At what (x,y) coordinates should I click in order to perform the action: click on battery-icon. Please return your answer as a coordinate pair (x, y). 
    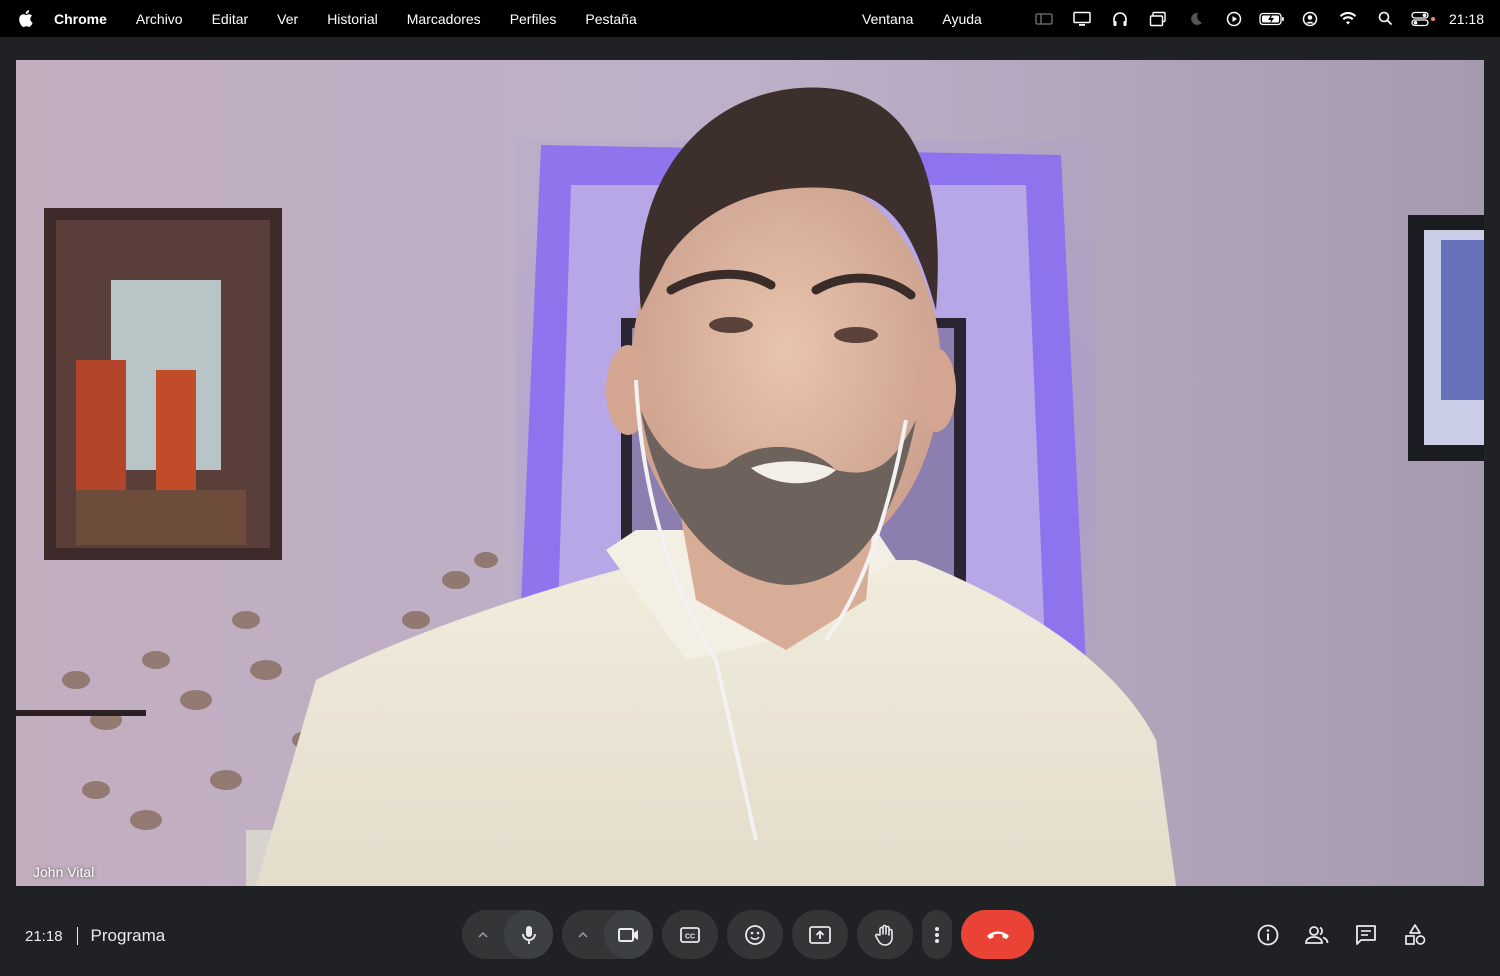
    Looking at the image, I should click on (1272, 18).